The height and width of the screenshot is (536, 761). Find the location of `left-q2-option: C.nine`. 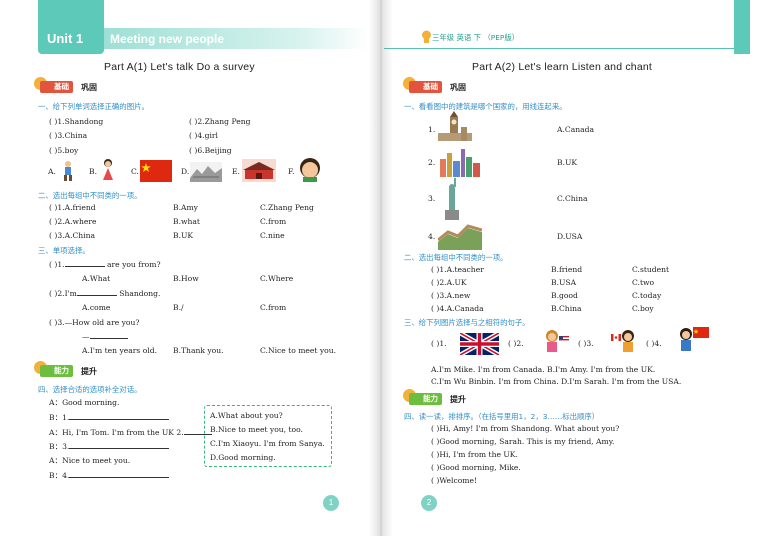

left-q2-option: C.nine is located at coordinates (272, 235).